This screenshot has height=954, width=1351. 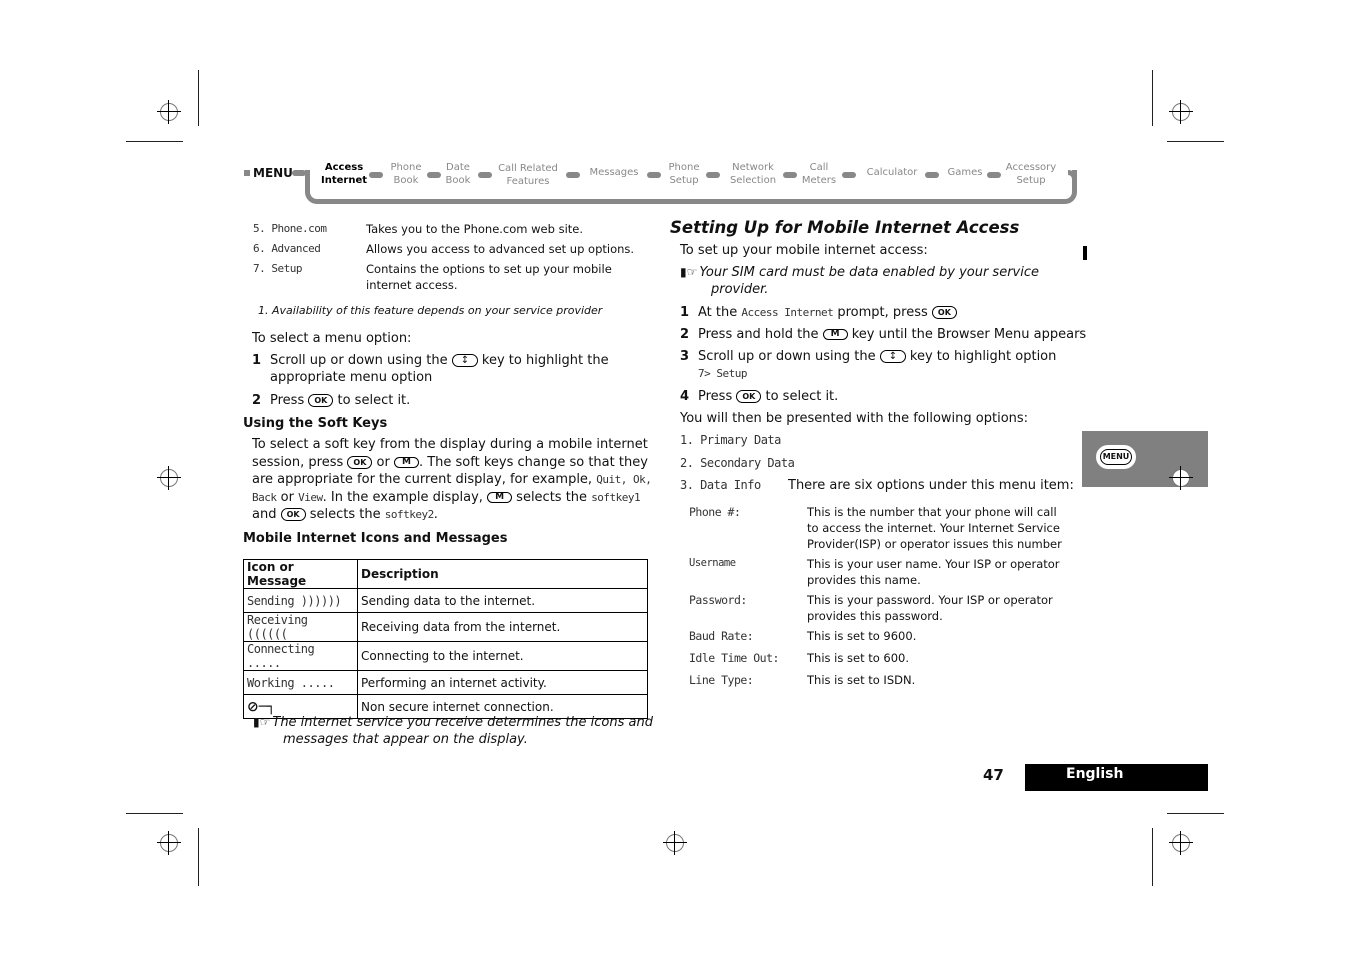 I want to click on sub-option-desc: This is set to ISDN., so click(x=861, y=680).